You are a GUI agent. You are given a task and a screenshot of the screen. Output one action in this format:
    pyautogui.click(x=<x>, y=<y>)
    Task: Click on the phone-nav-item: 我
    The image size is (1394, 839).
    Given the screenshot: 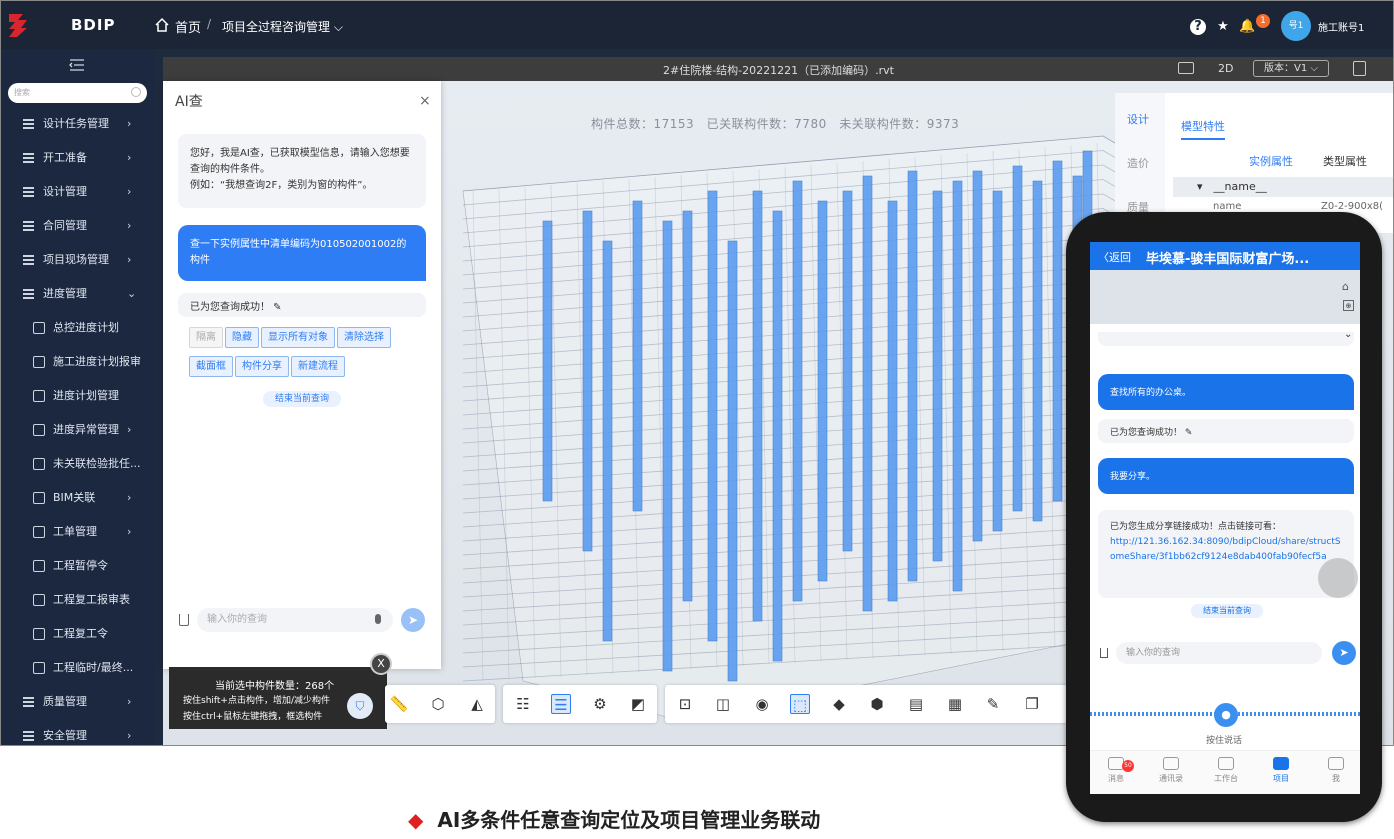 What is the action you would take?
    pyautogui.click(x=1336, y=770)
    